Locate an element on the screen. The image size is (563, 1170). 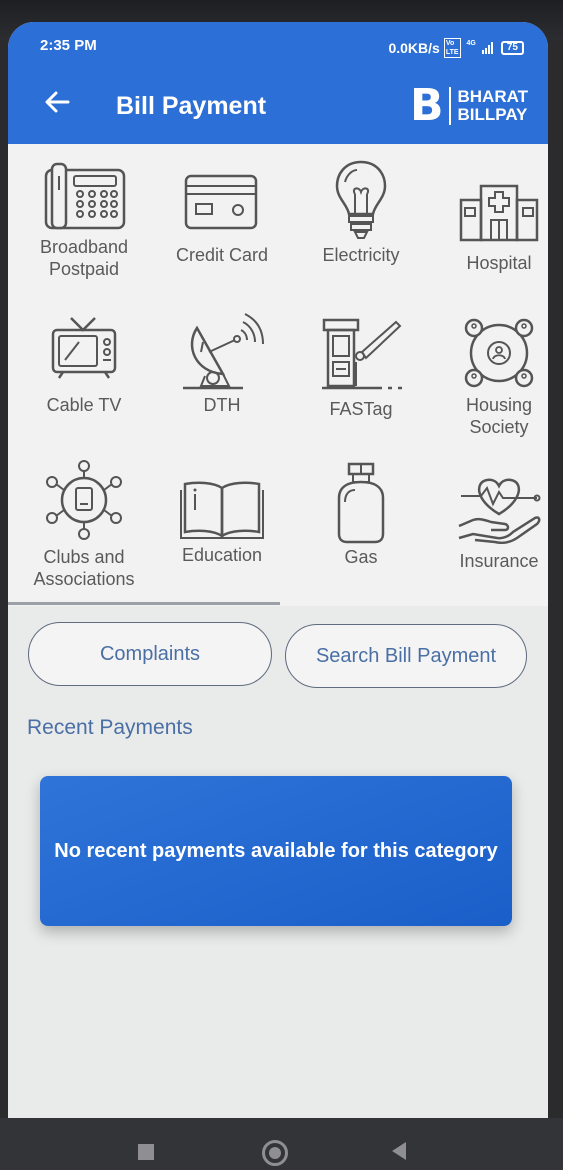
category-insurance: Insurance is located at coordinates (488, 523).